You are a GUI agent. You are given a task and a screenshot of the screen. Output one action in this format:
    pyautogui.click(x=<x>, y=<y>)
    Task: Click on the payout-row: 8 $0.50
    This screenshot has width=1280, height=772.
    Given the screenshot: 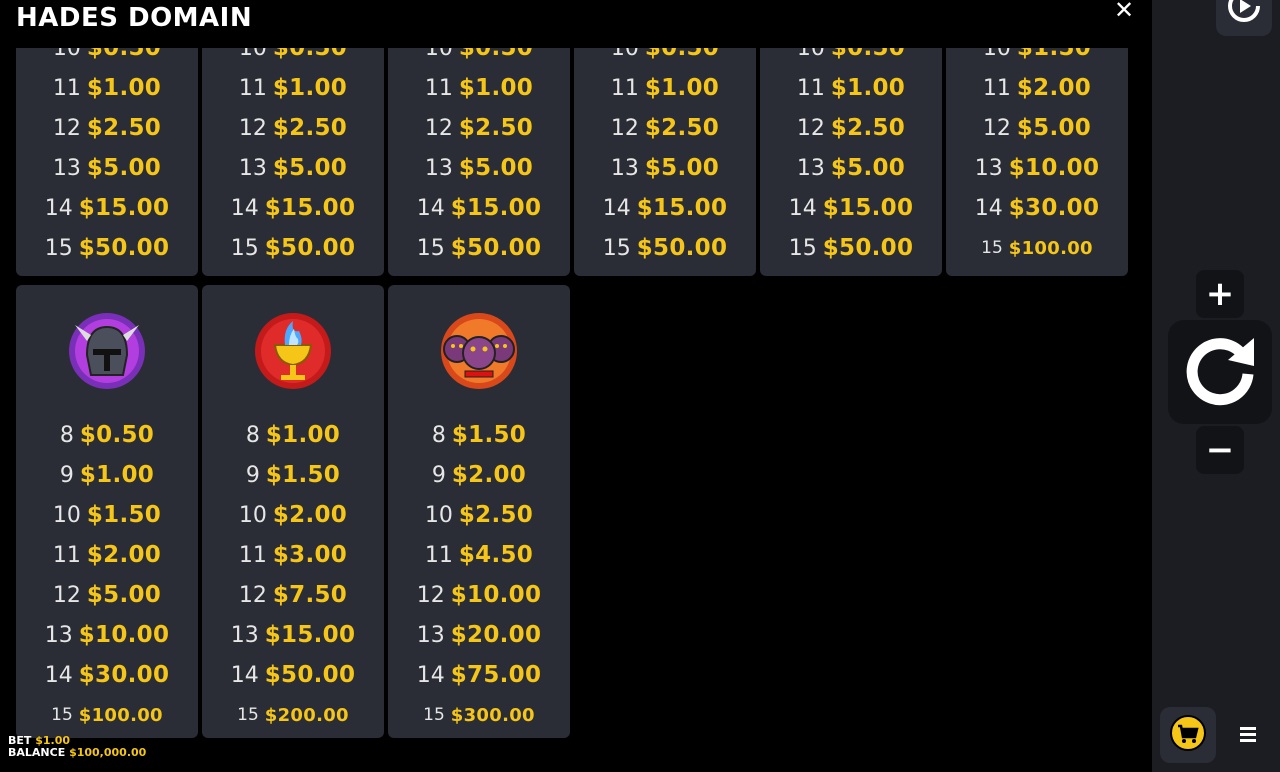 What is the action you would take?
    pyautogui.click(x=107, y=435)
    